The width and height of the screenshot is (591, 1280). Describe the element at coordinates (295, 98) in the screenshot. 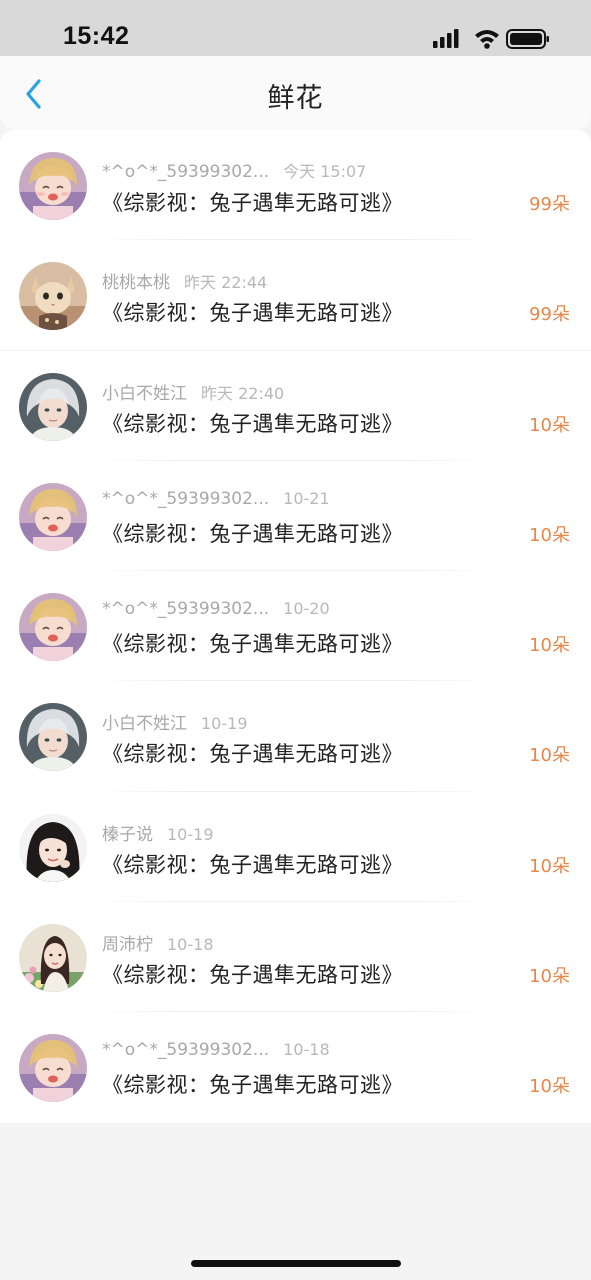

I see `page-title: 鲜花` at that location.